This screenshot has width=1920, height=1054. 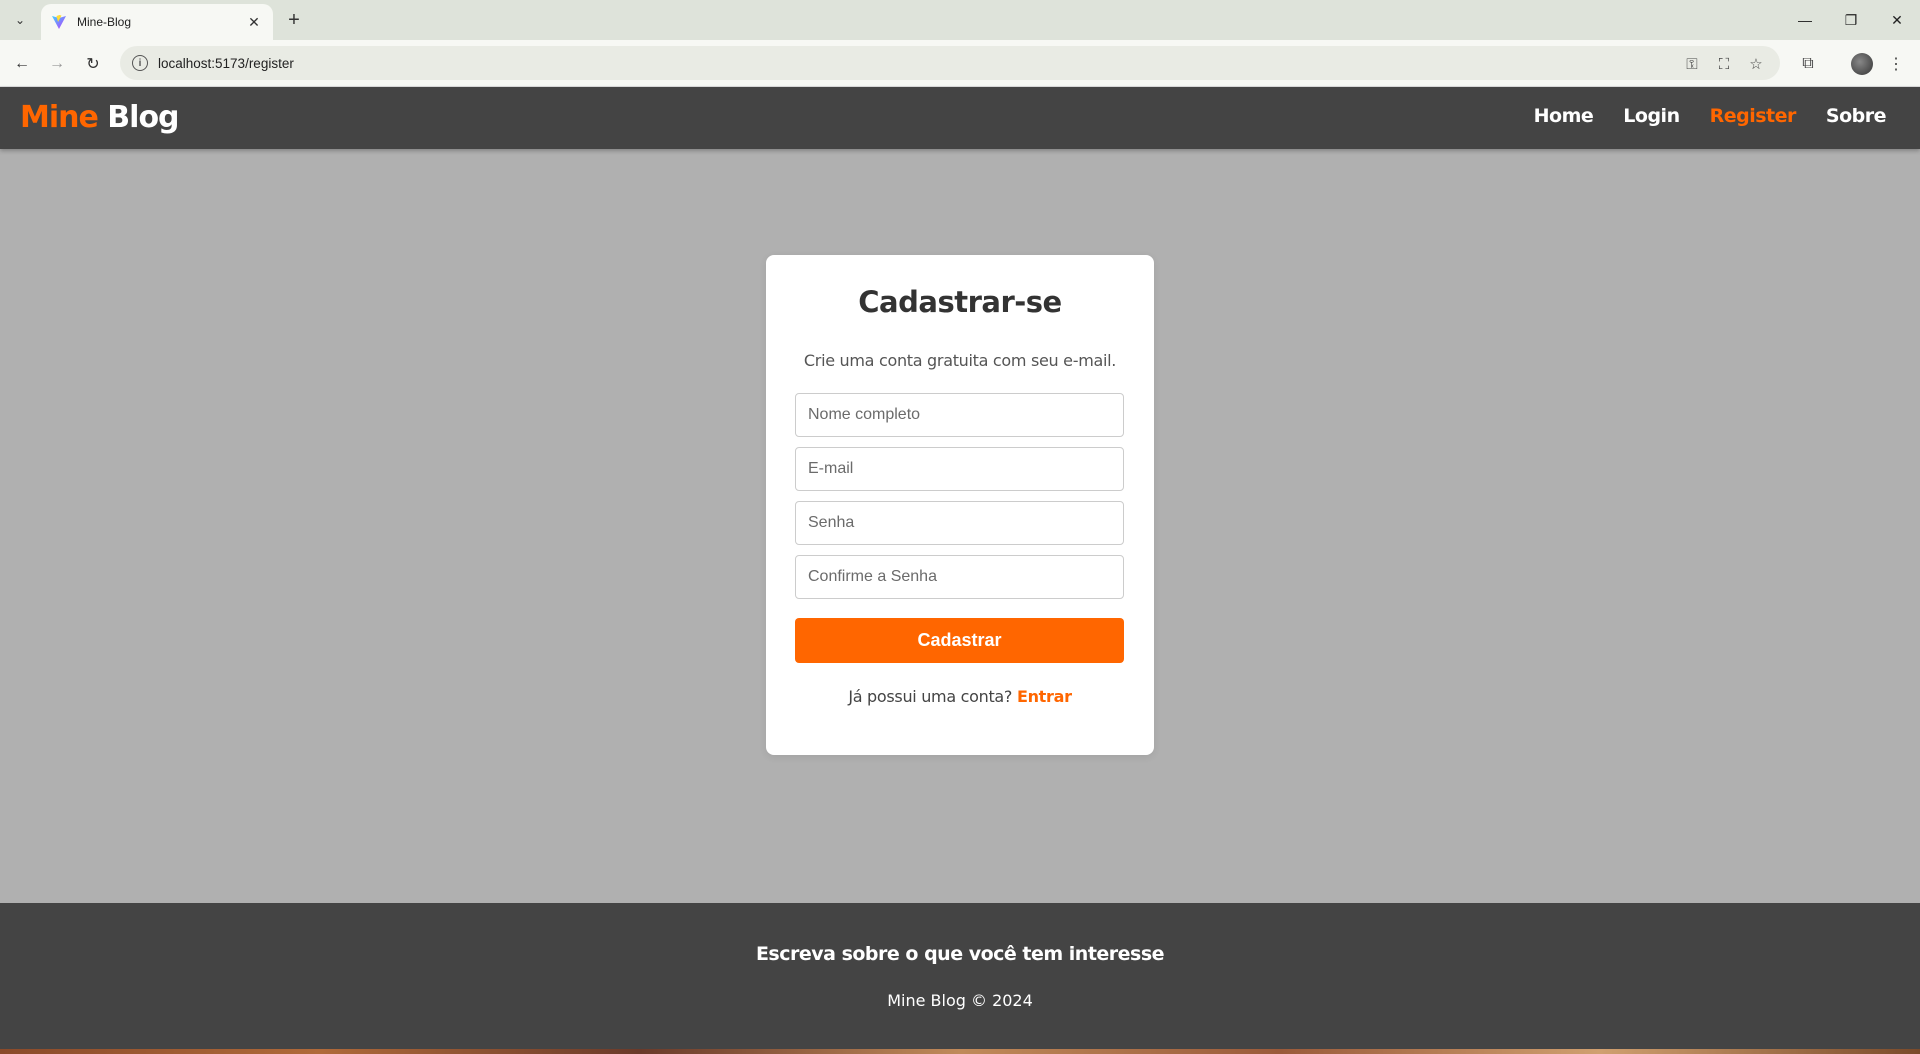 I want to click on register-subtitle: Crie uma conta gratuita com seu e-mail., so click(x=960, y=360).